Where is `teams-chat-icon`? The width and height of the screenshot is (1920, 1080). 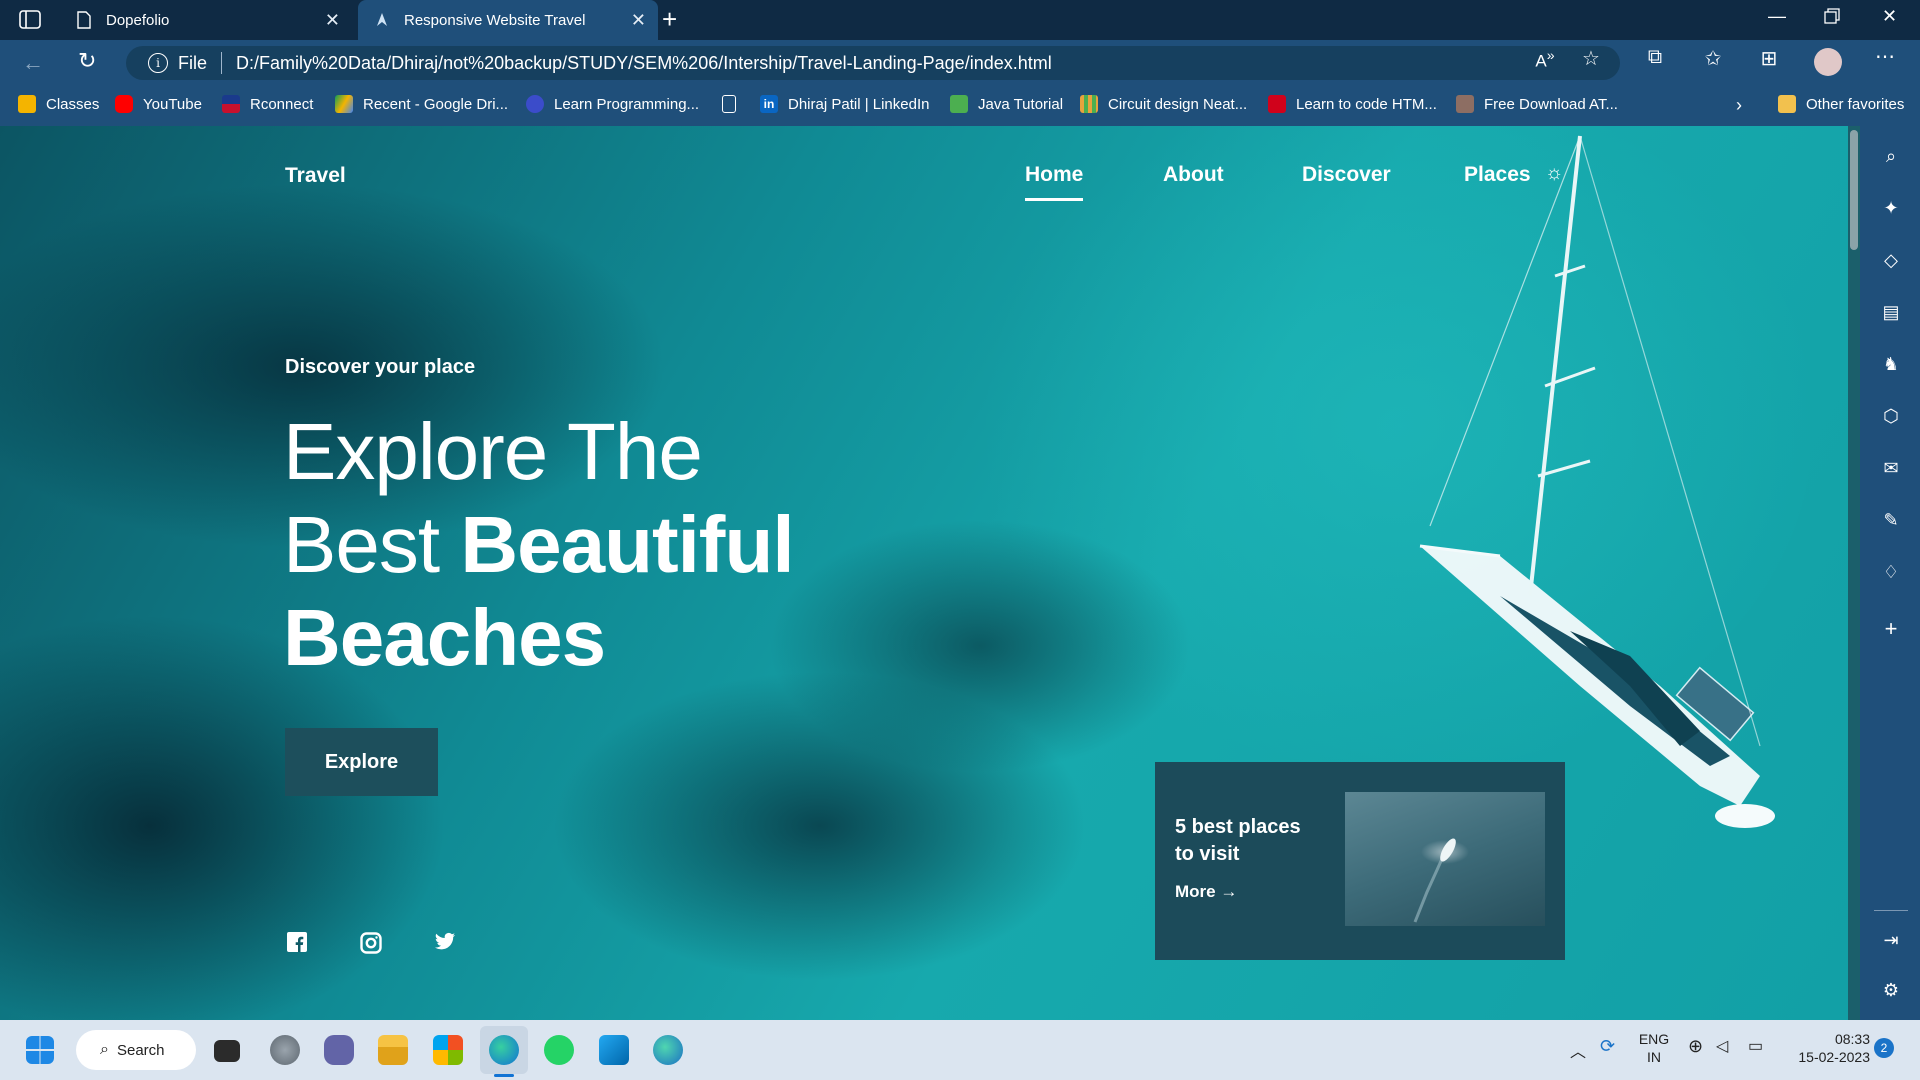 teams-chat-icon is located at coordinates (339, 1050).